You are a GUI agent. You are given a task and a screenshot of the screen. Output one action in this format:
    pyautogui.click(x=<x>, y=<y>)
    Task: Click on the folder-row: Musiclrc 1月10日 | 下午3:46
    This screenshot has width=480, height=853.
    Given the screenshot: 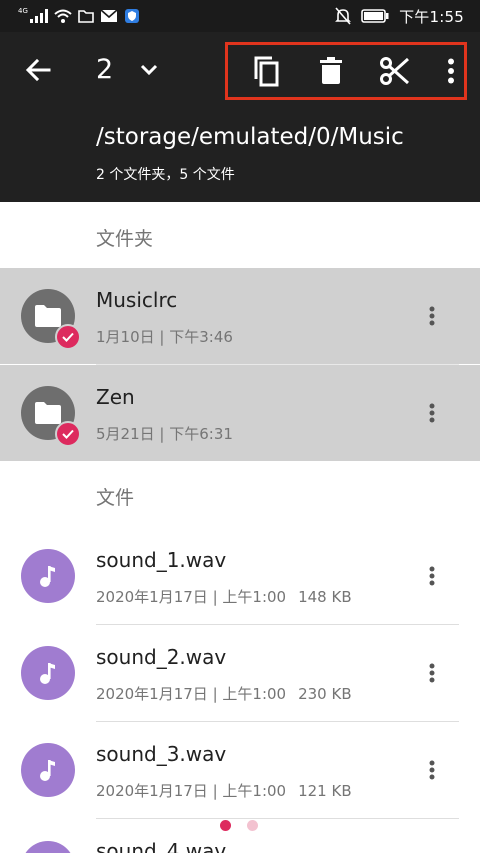 What is the action you would take?
    pyautogui.click(x=240, y=316)
    